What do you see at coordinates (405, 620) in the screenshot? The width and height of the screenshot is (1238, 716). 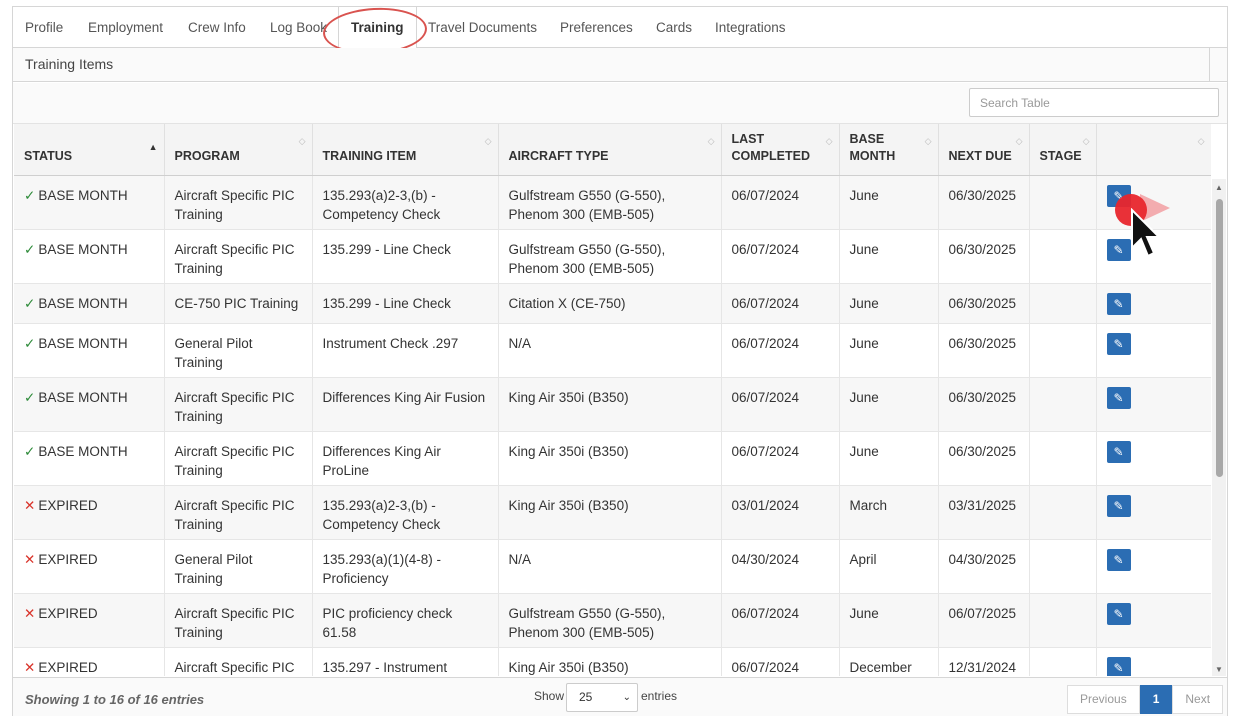 I see `training-item-cell: PIC proficiency check 61.58` at bounding box center [405, 620].